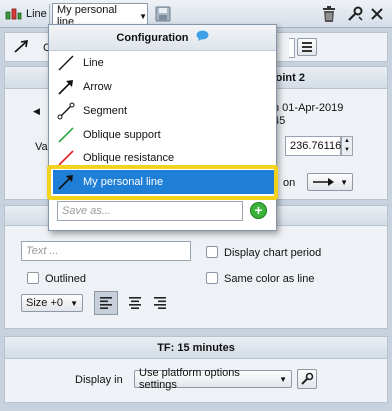 Image resolution: width=392 pixels, height=411 pixels. I want to click on outlined-label: Outlined, so click(65, 279).